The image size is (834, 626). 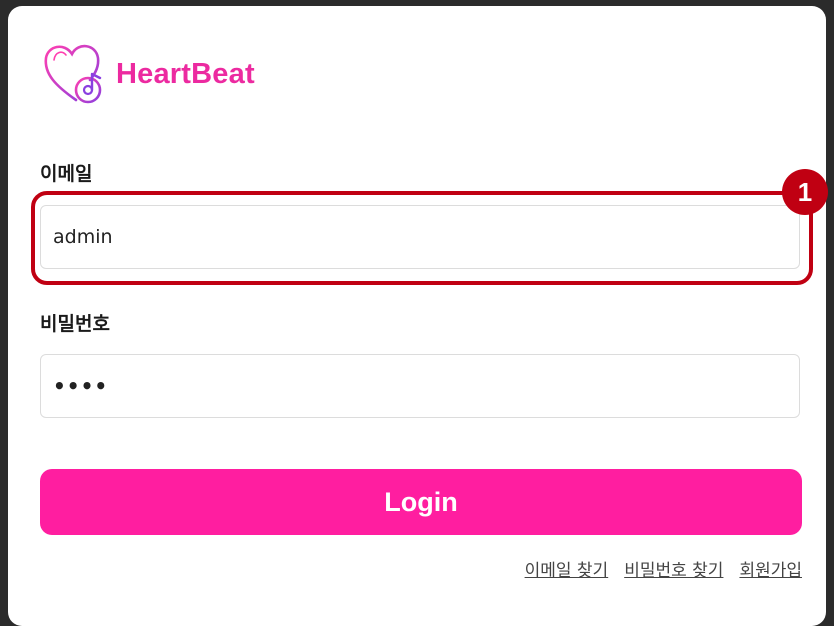 I want to click on email-label: 이메일, so click(x=66, y=174).